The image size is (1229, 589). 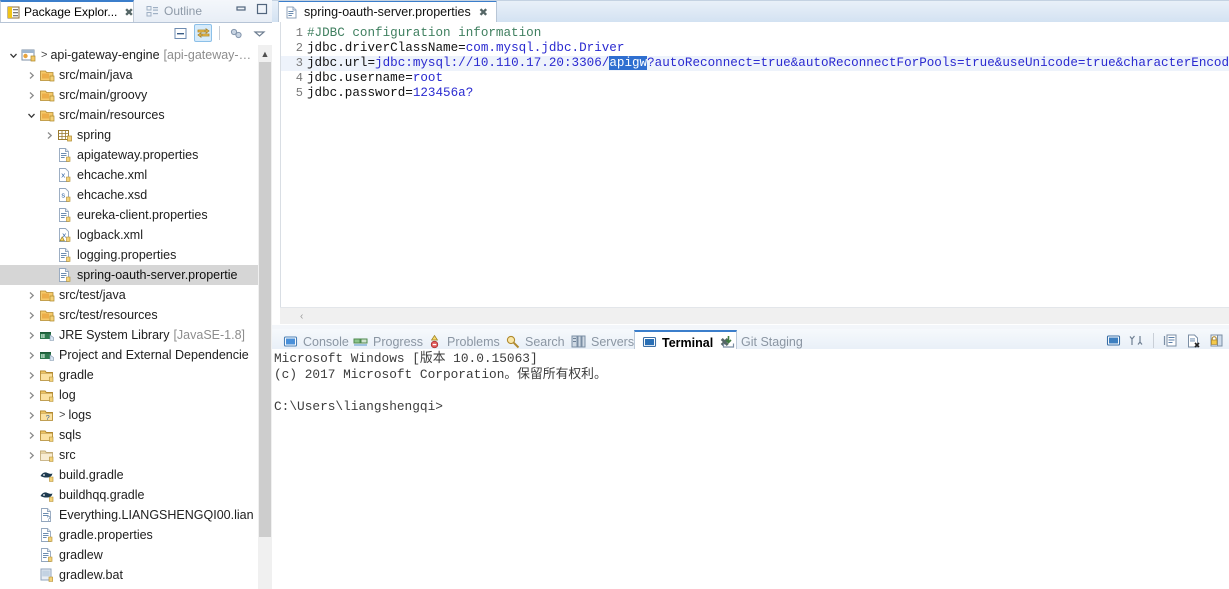 What do you see at coordinates (47, 415) in the screenshot?
I see `folder-question-icon: ?` at bounding box center [47, 415].